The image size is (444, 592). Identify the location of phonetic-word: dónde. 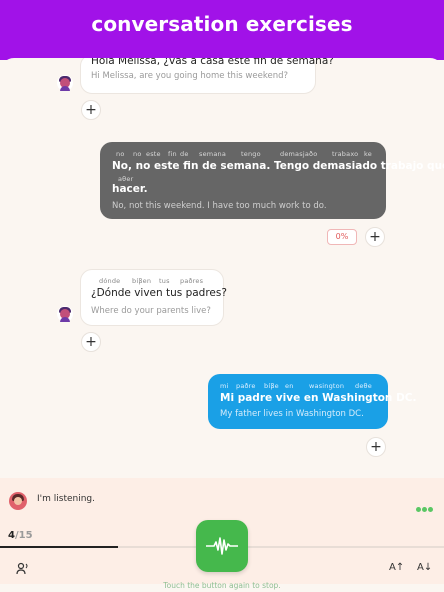
(110, 281).